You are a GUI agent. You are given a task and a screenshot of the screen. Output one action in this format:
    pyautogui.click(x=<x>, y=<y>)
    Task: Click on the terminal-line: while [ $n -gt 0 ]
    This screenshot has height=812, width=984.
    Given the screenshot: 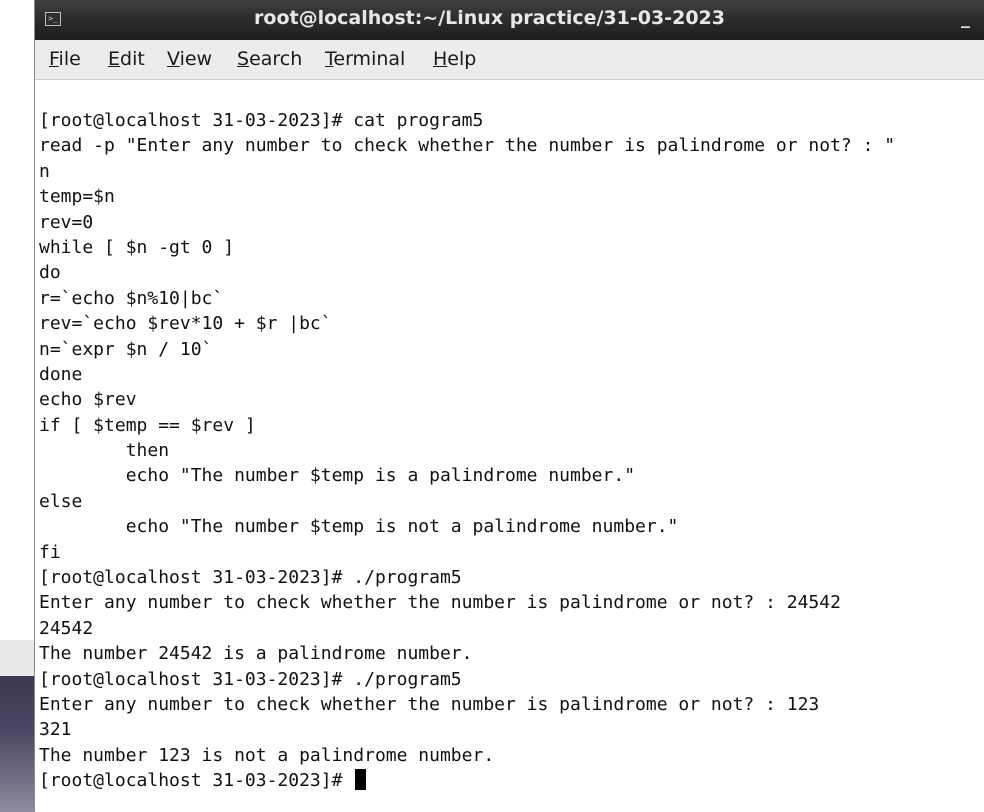 What is the action you would take?
    pyautogui.click(x=137, y=247)
    